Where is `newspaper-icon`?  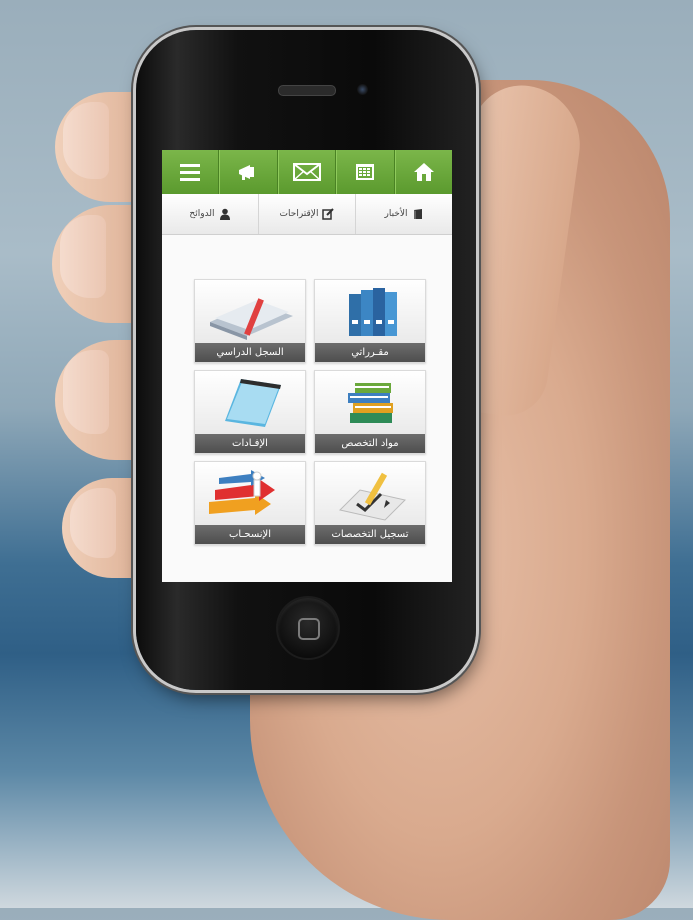 newspaper-icon is located at coordinates (417, 214).